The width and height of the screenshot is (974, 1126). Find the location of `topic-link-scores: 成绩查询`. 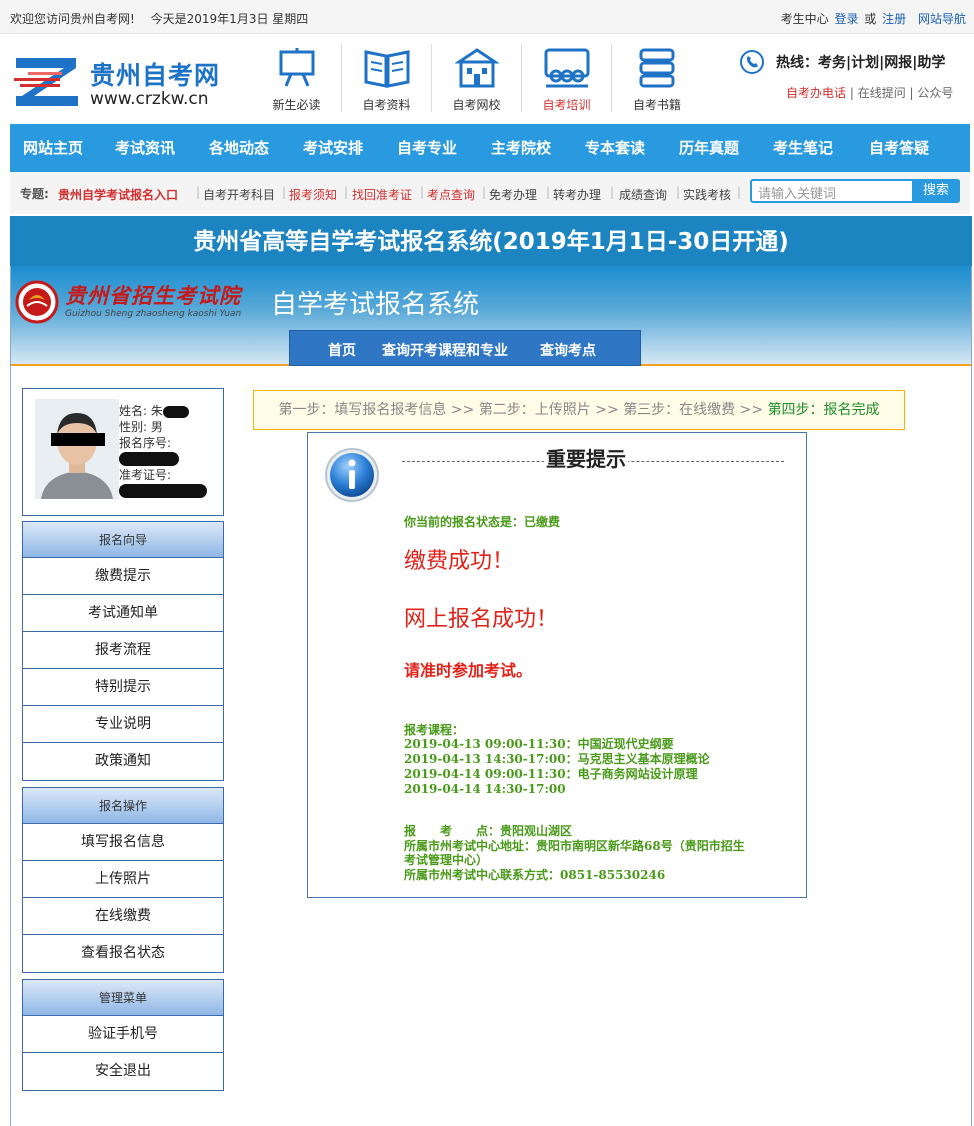

topic-link-scores: 成绩查询 is located at coordinates (643, 194).